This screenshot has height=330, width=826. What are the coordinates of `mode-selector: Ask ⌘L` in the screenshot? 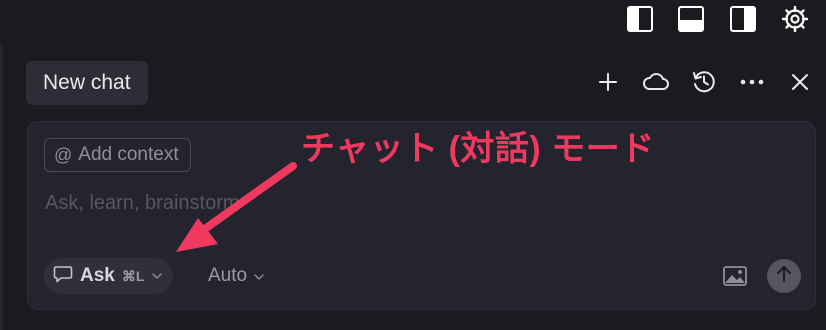 It's located at (109, 276).